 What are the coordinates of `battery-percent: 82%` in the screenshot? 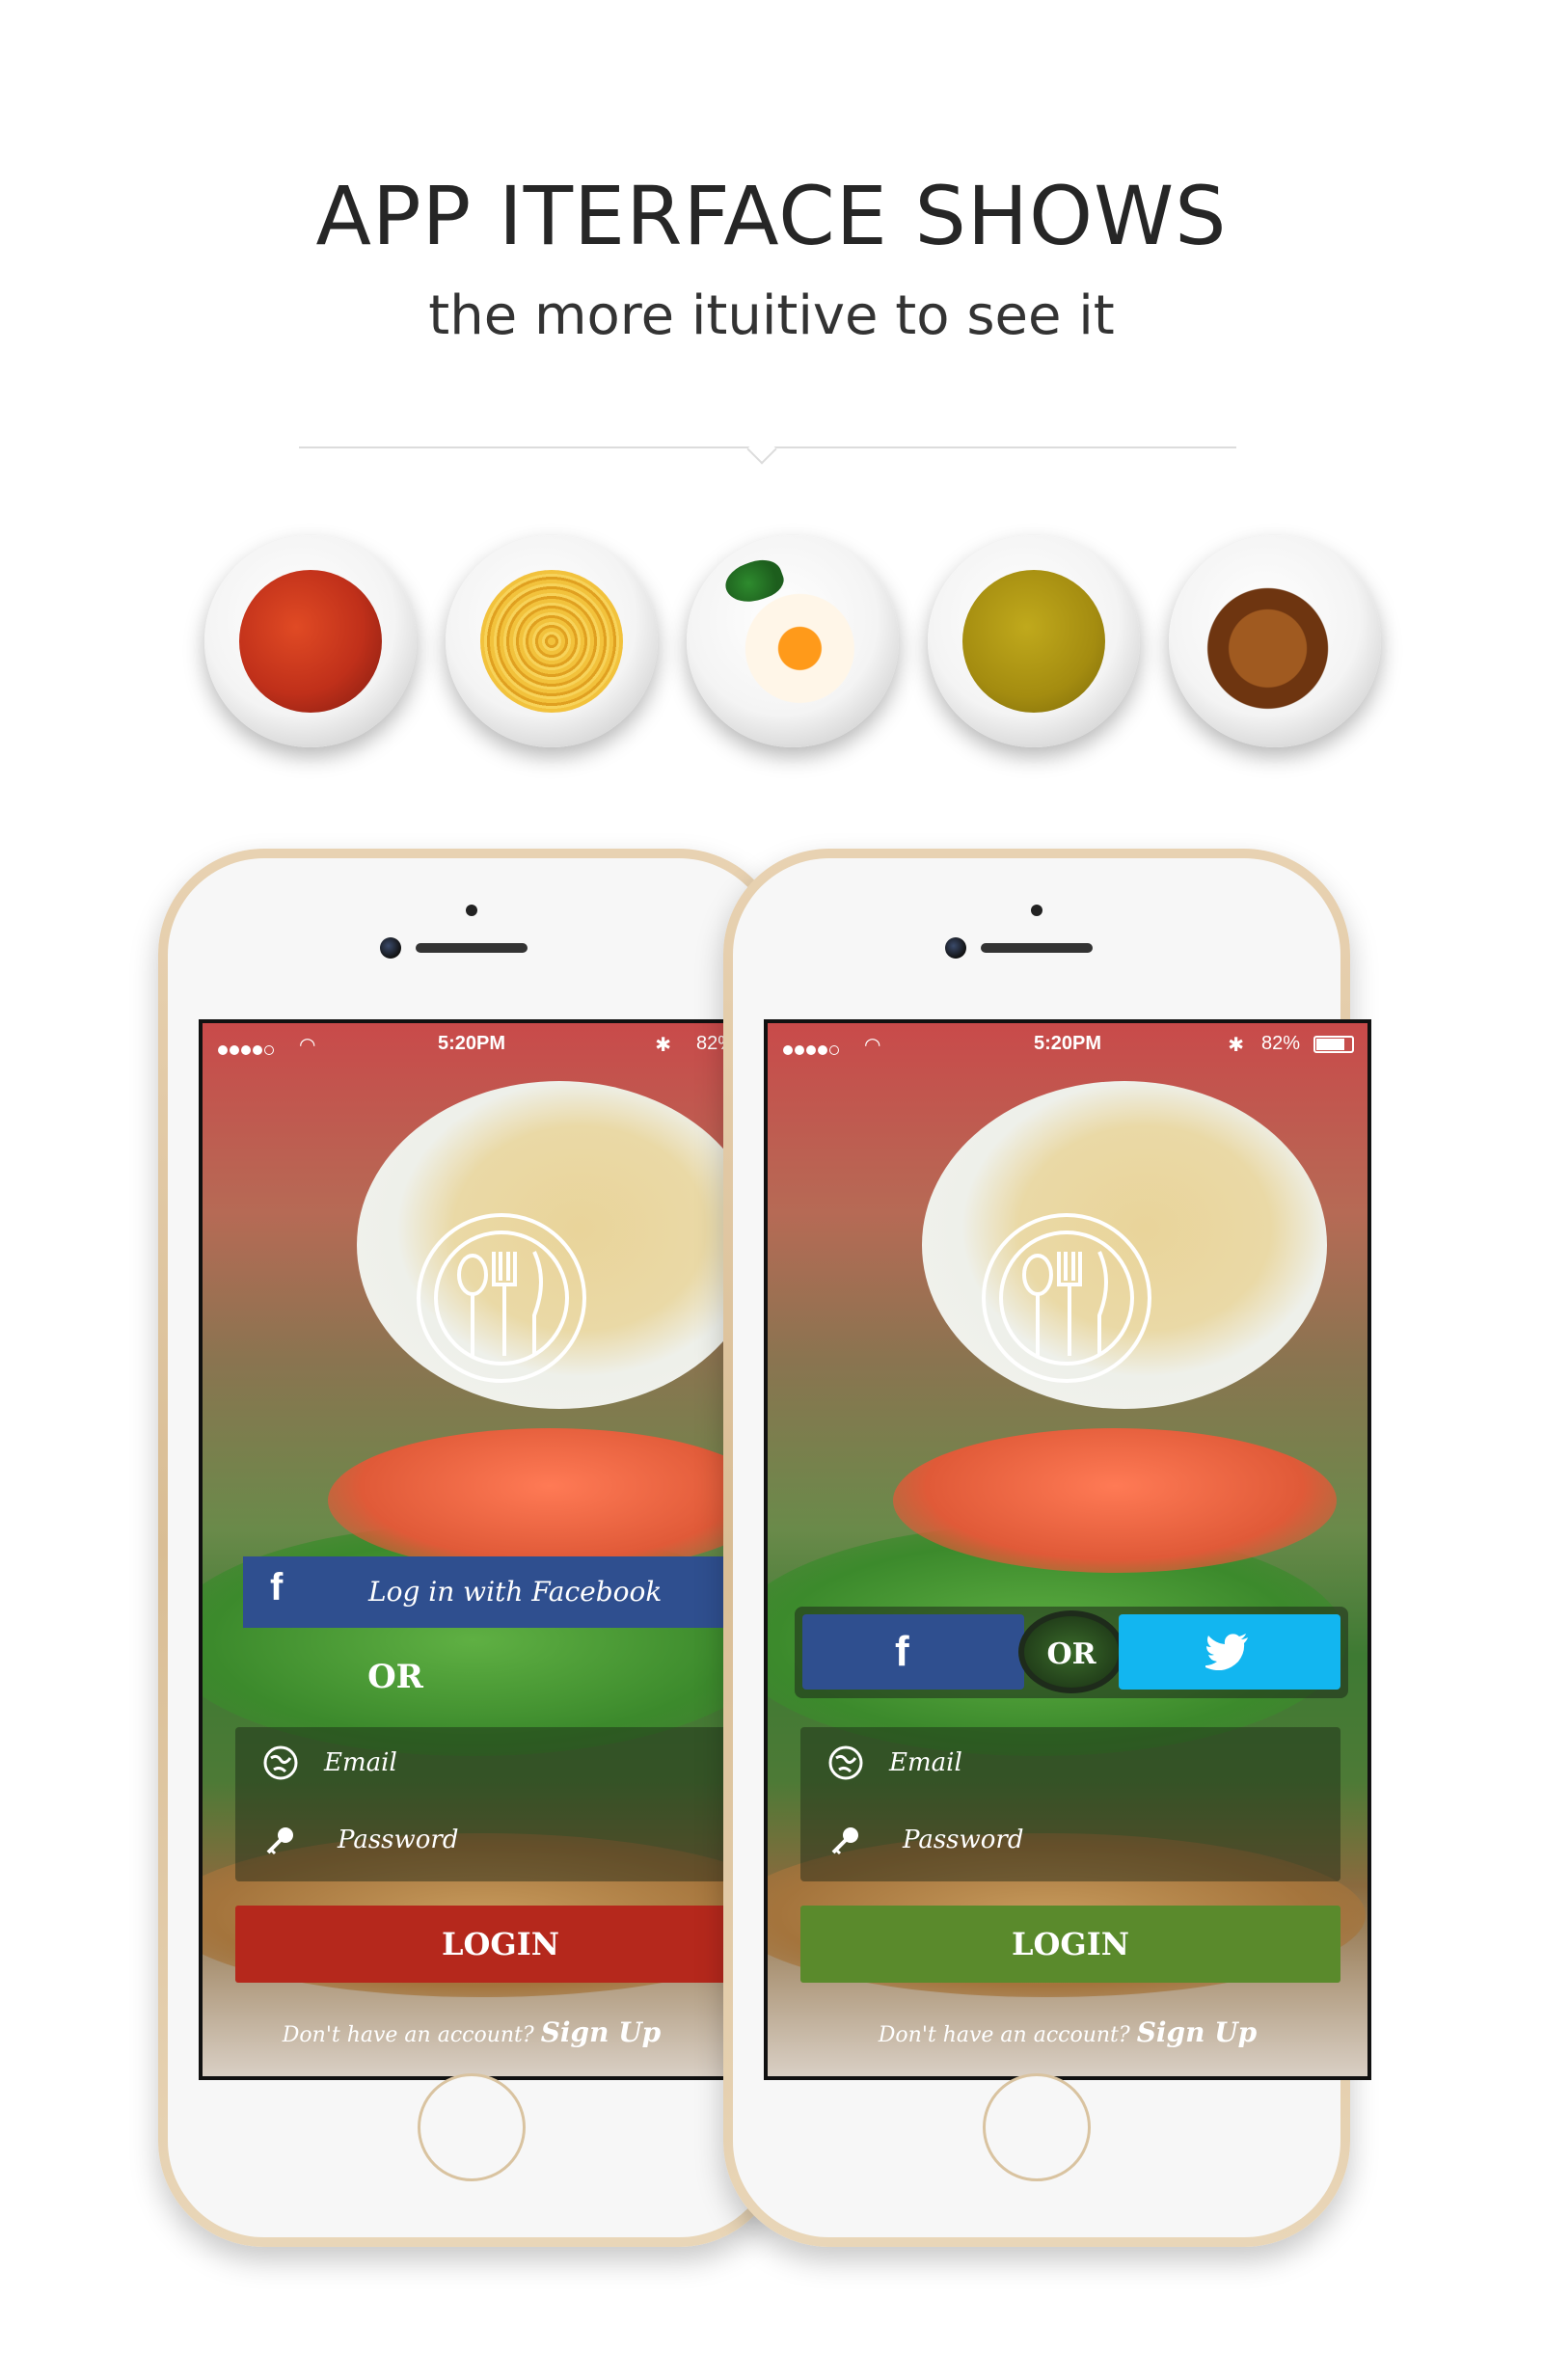 It's located at (1280, 1044).